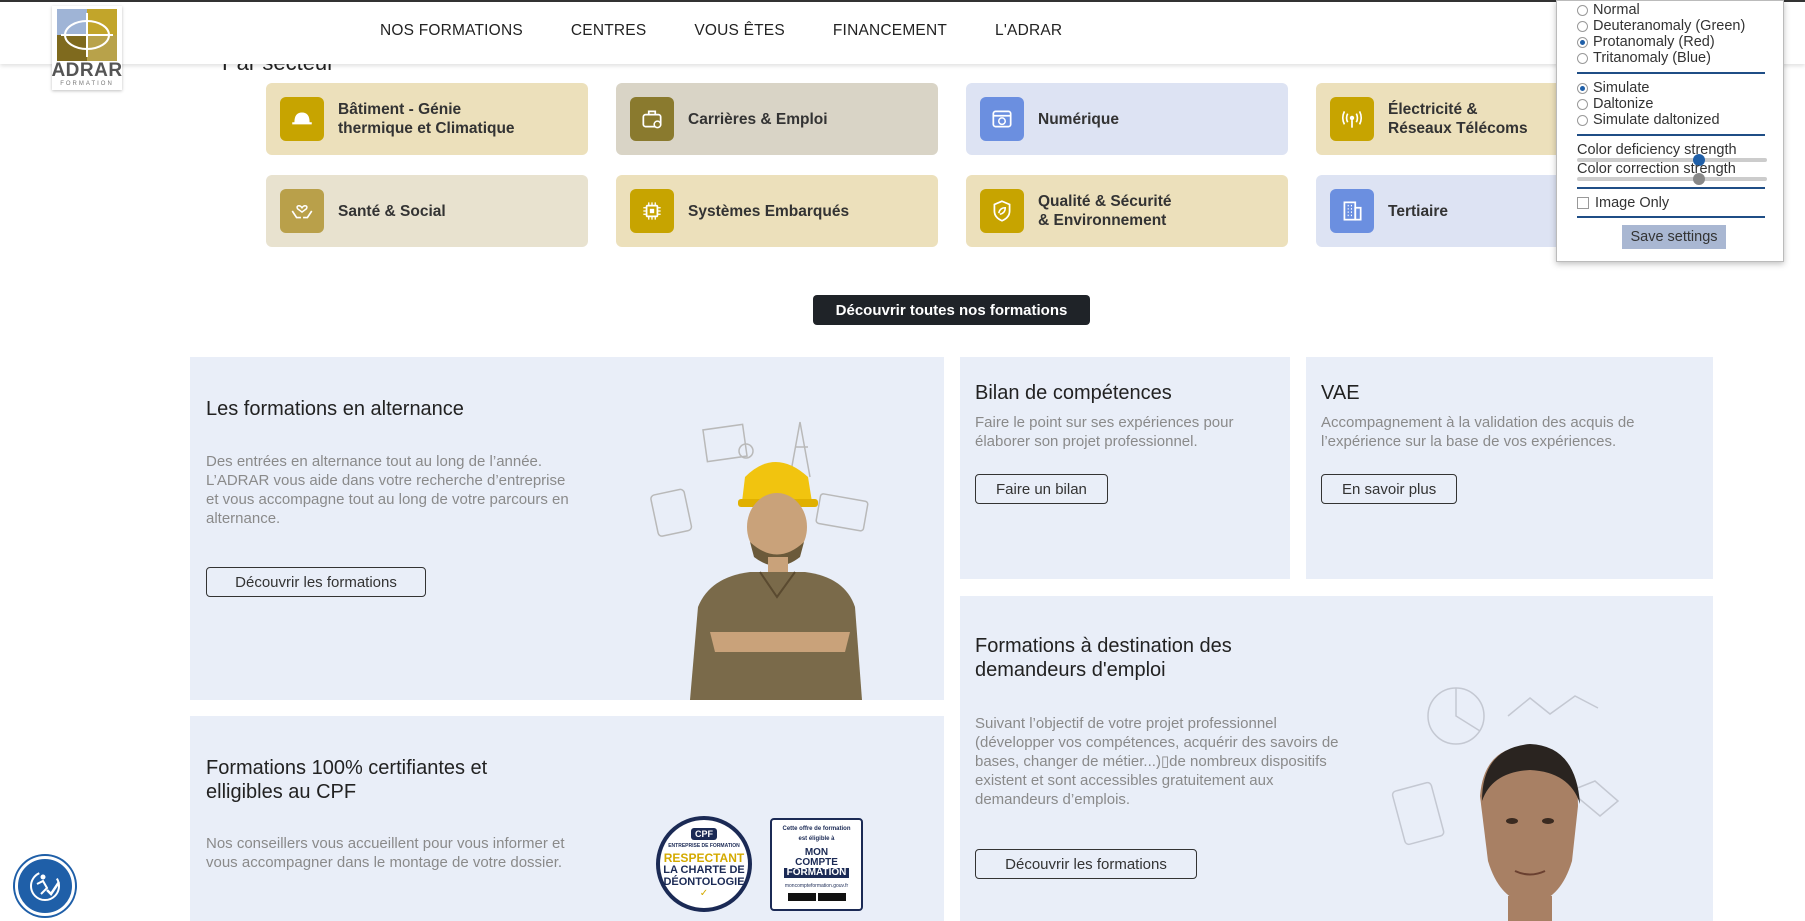 Image resolution: width=1805 pixels, height=921 pixels. What do you see at coordinates (816, 873) in the screenshot?
I see `mcf-formation: FORMATION` at bounding box center [816, 873].